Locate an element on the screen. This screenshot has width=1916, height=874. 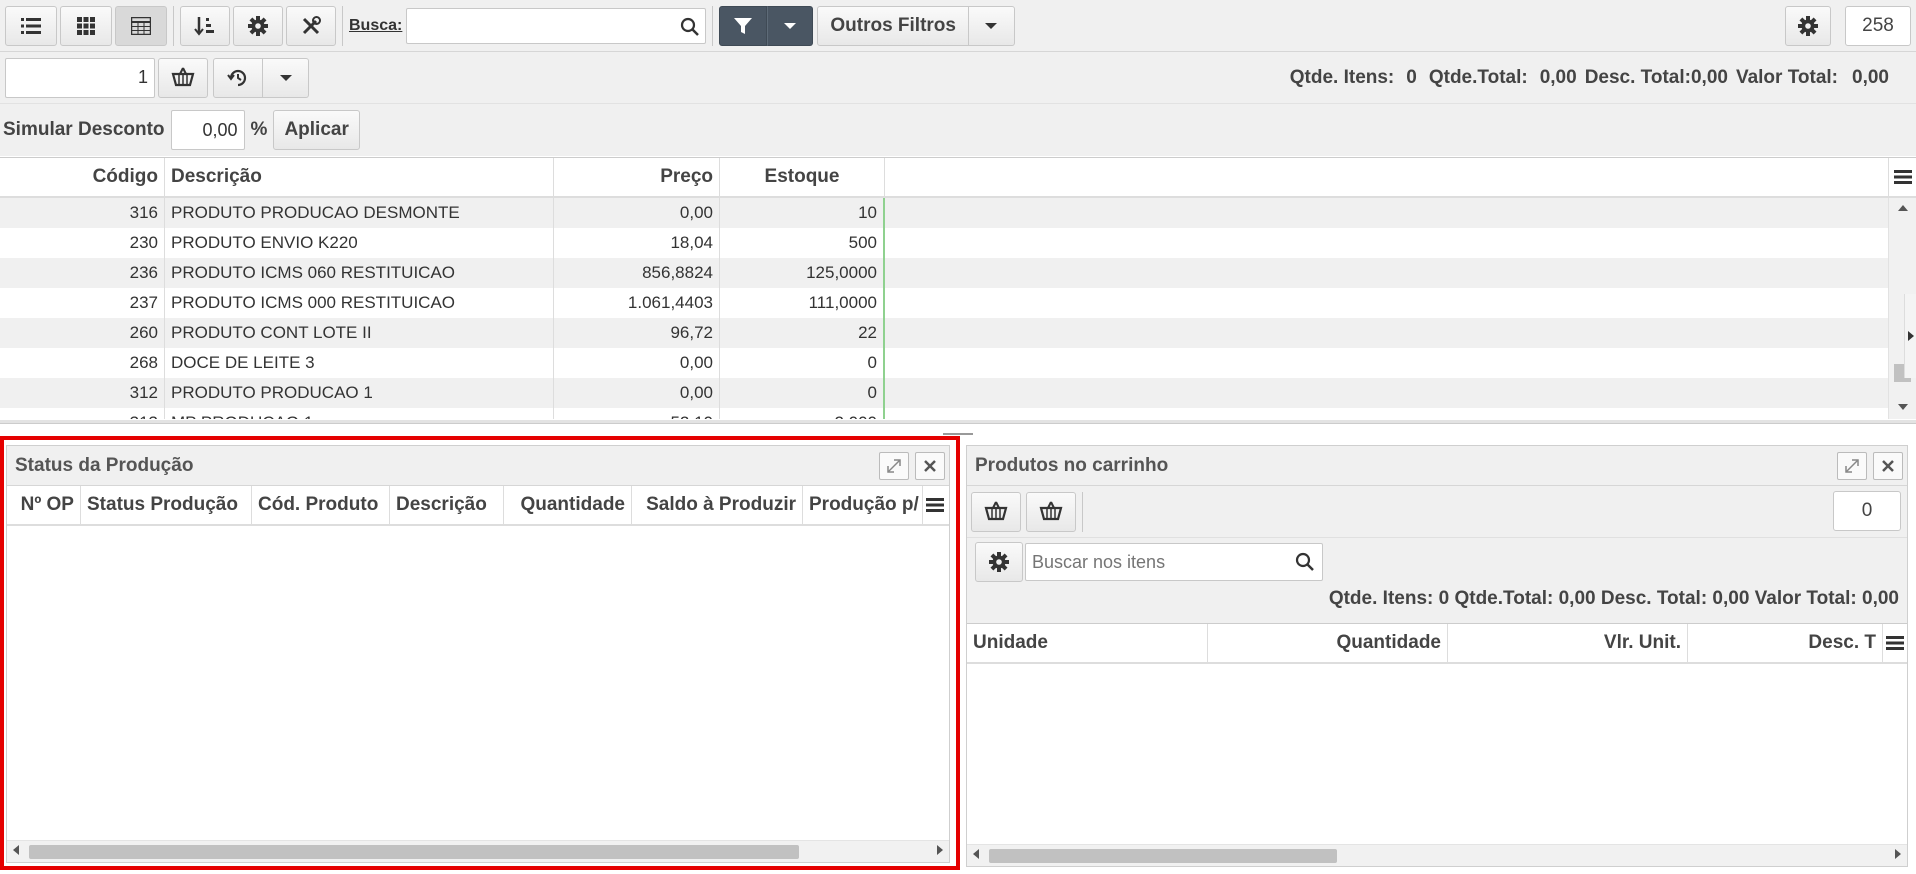
caret-right-icon is located at coordinates (1910, 336).